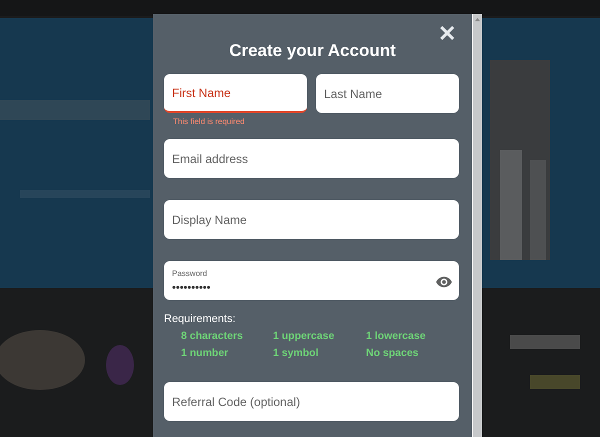  What do you see at coordinates (200, 319) in the screenshot?
I see `requirements-heading: Requirements:` at bounding box center [200, 319].